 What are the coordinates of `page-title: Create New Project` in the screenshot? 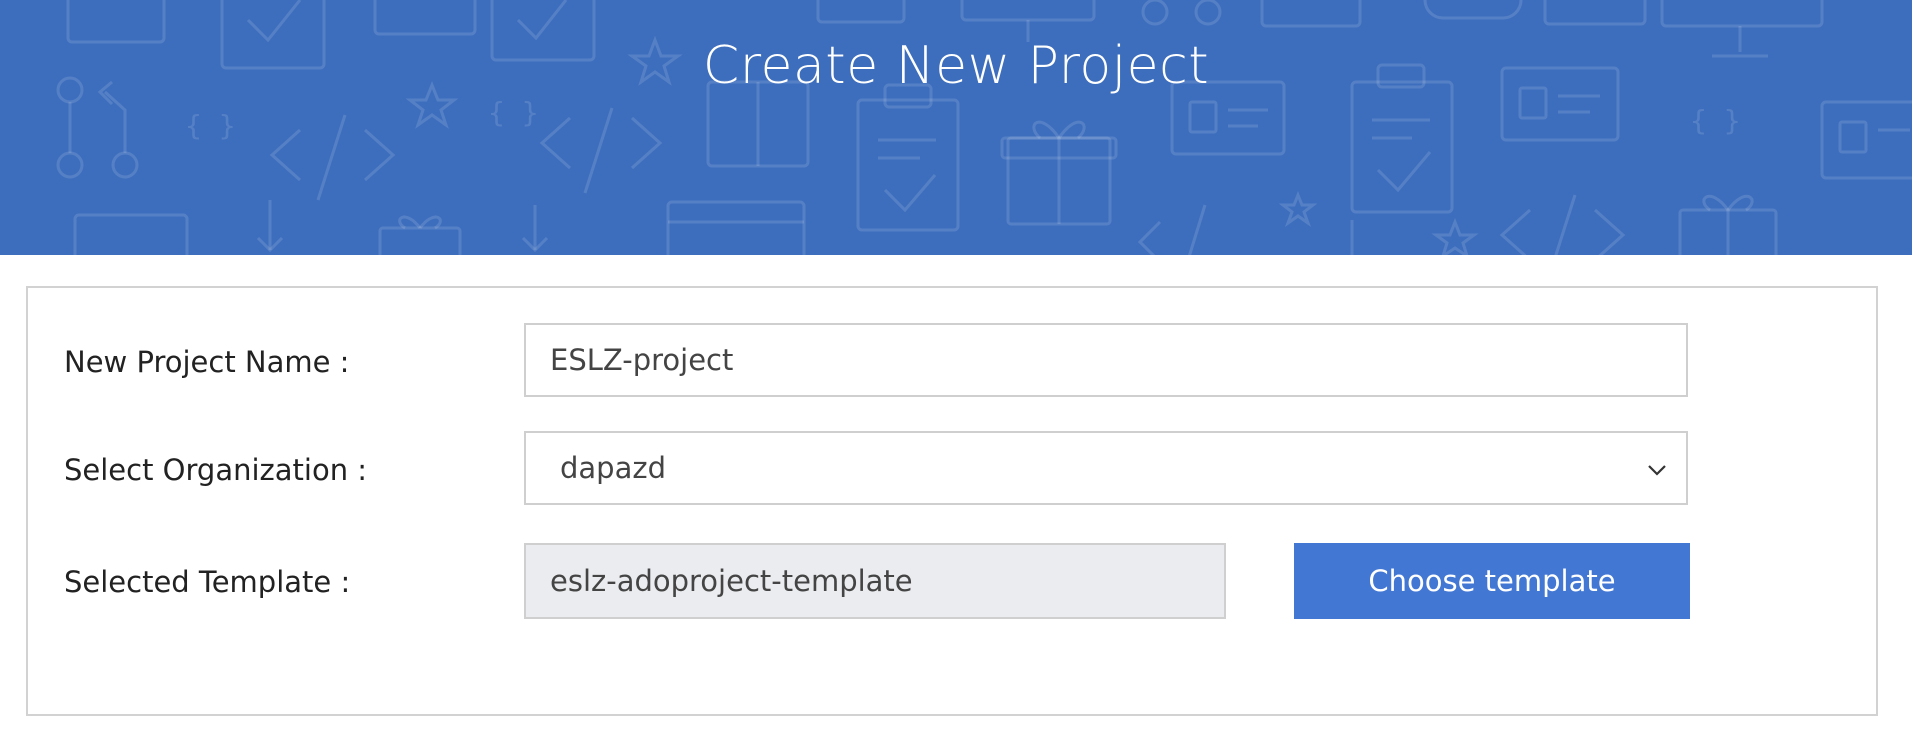 It's located at (956, 66).